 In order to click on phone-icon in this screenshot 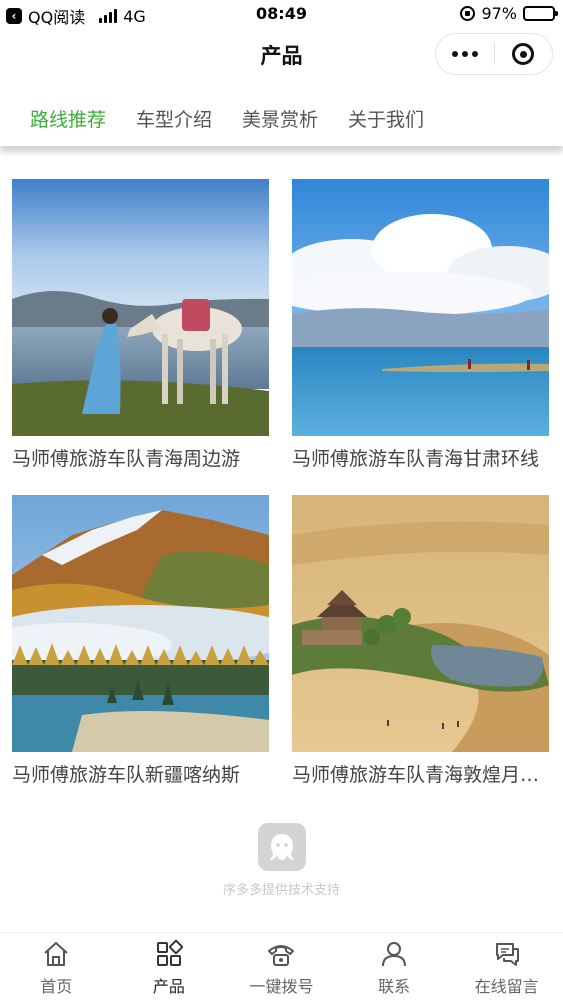, I will do `click(281, 955)`.